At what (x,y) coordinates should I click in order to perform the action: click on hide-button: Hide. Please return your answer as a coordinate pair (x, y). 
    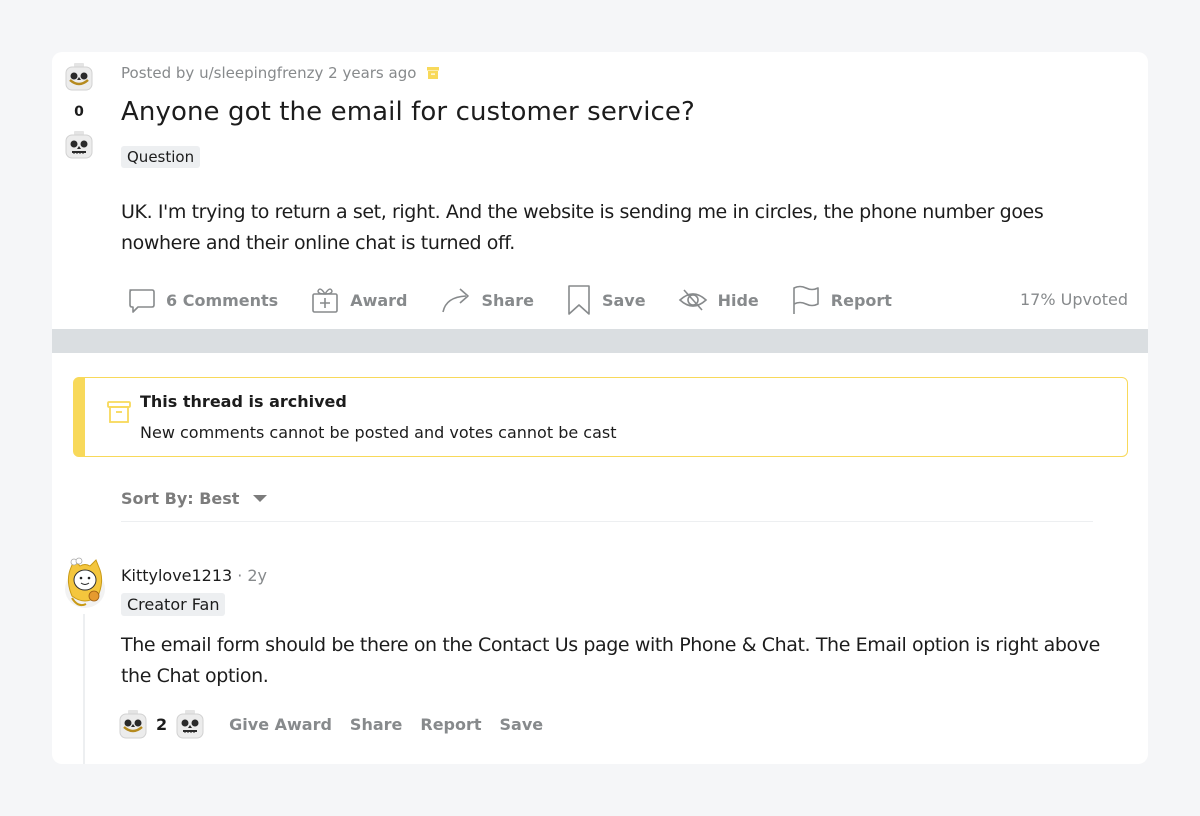
    Looking at the image, I should click on (718, 300).